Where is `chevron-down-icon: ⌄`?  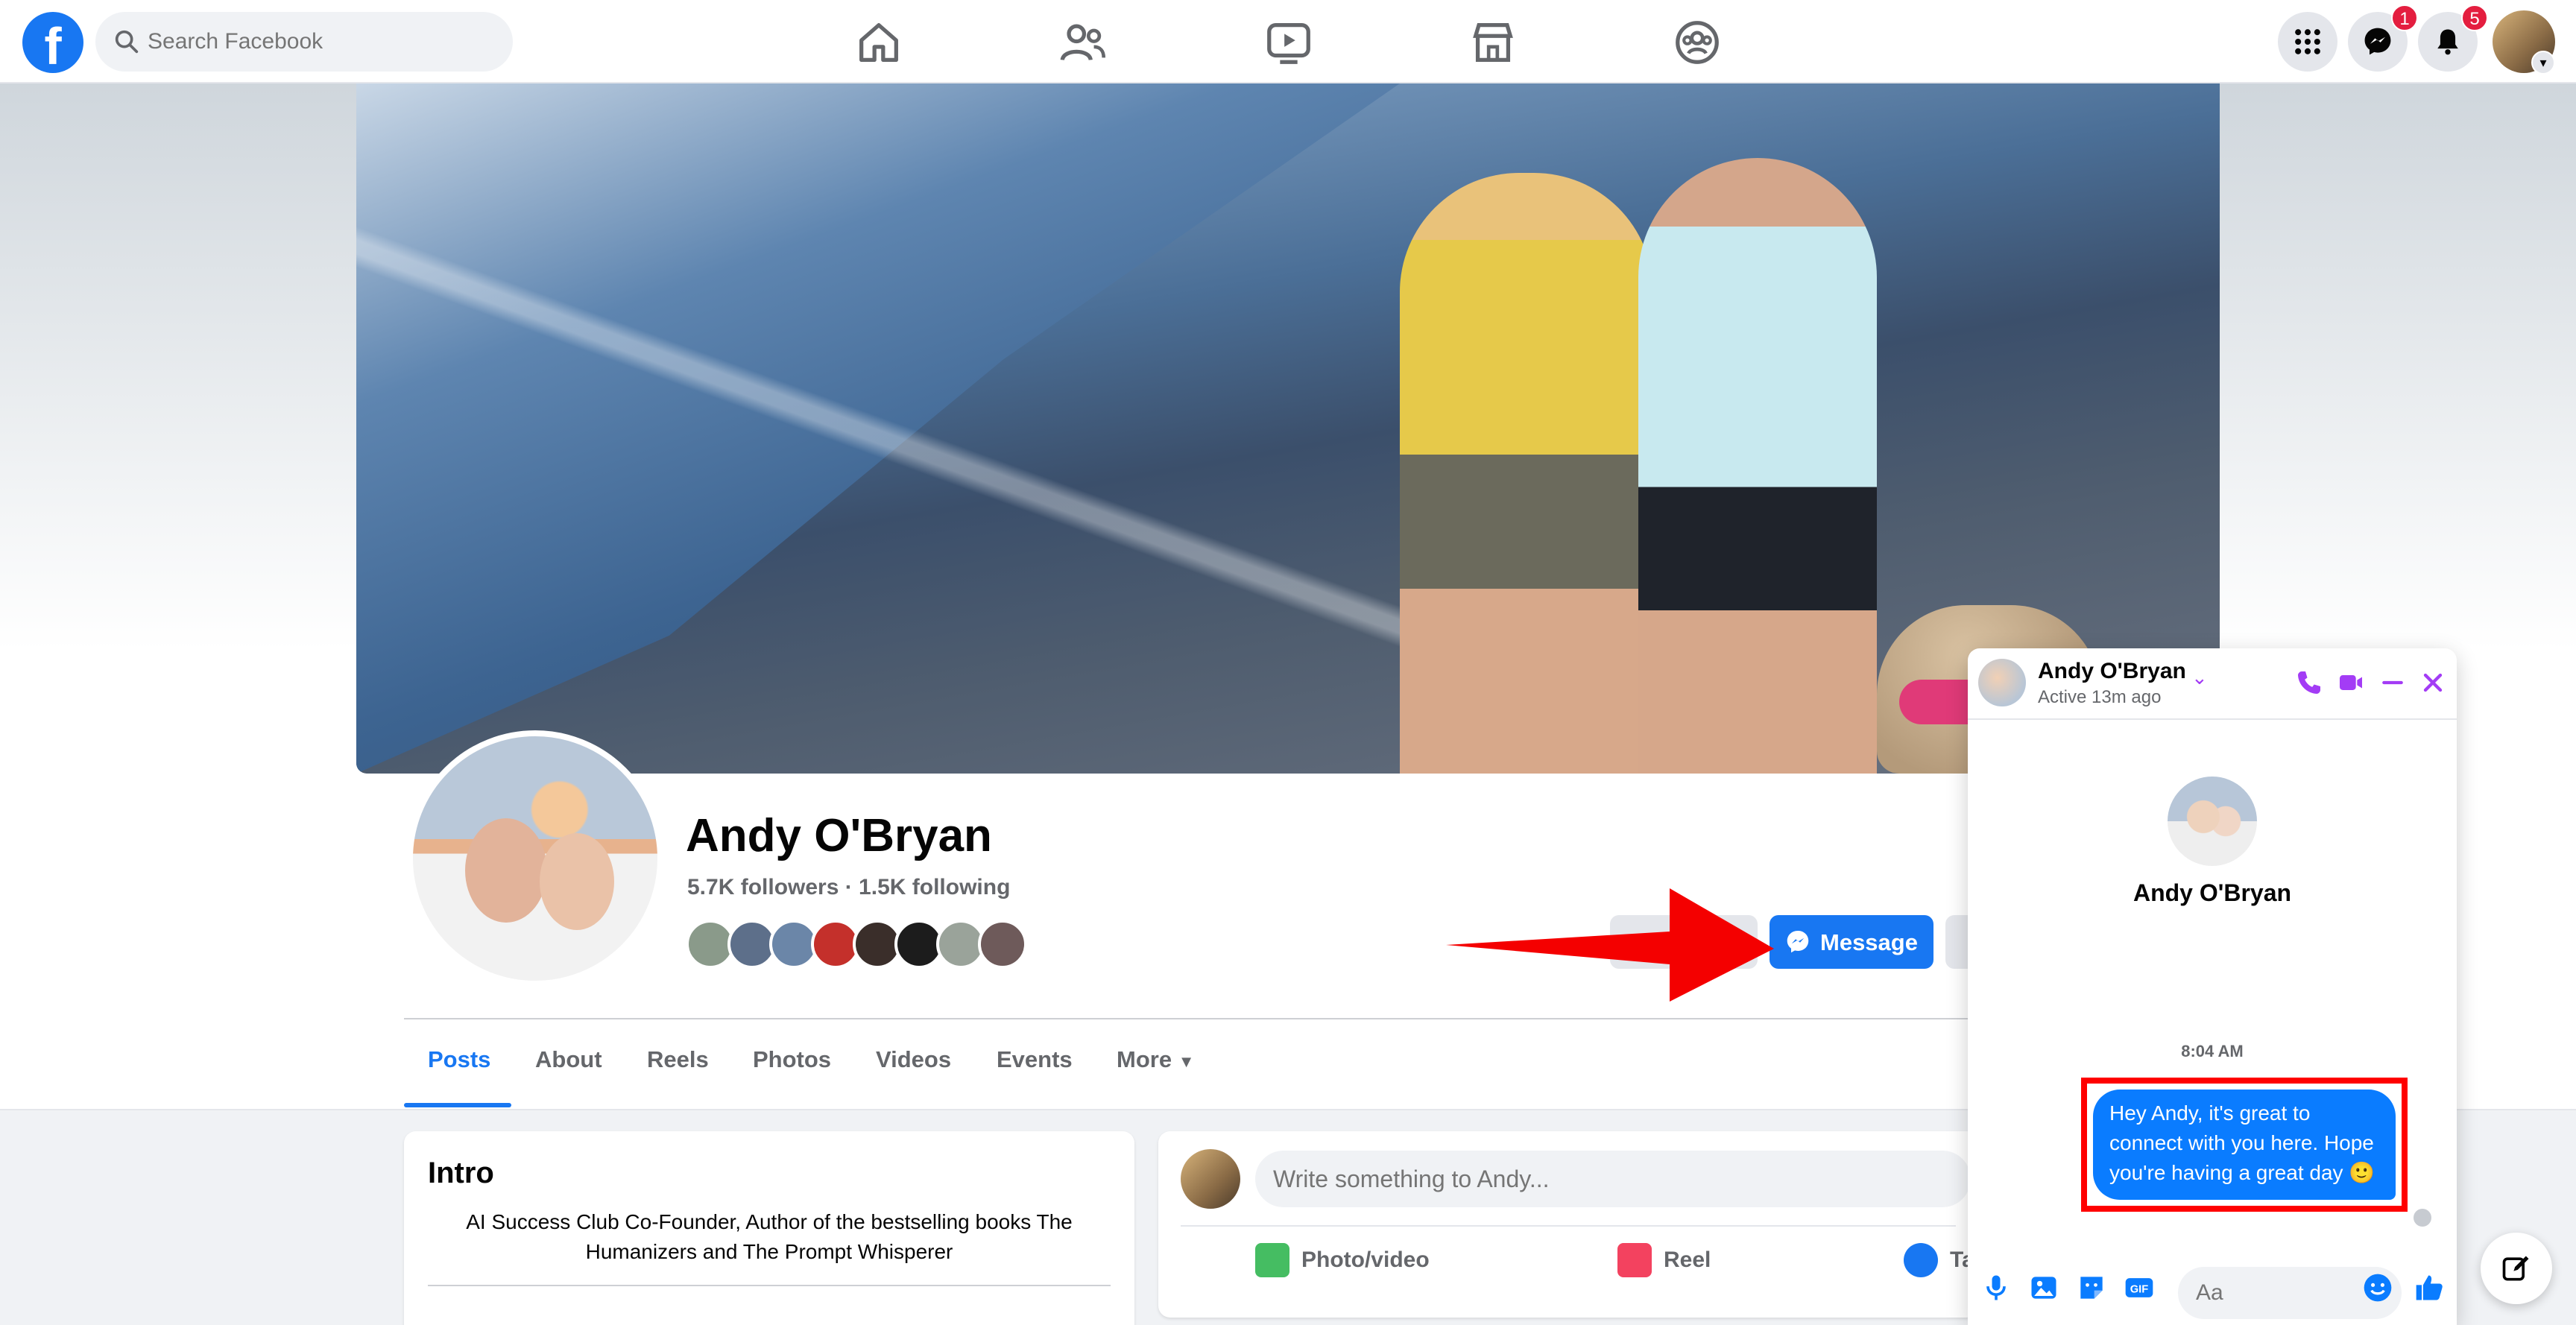 chevron-down-icon: ⌄ is located at coordinates (2199, 677).